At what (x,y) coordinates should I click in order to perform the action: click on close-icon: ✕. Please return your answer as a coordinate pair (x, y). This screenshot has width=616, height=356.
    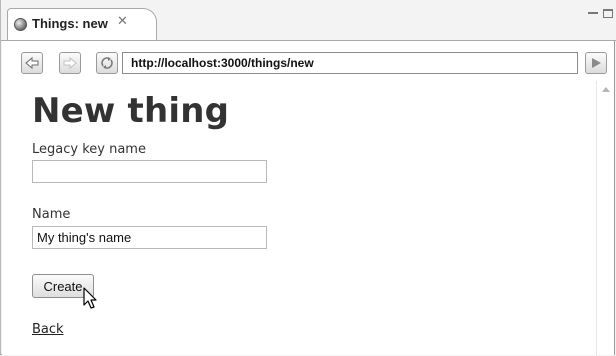
    Looking at the image, I should click on (122, 21).